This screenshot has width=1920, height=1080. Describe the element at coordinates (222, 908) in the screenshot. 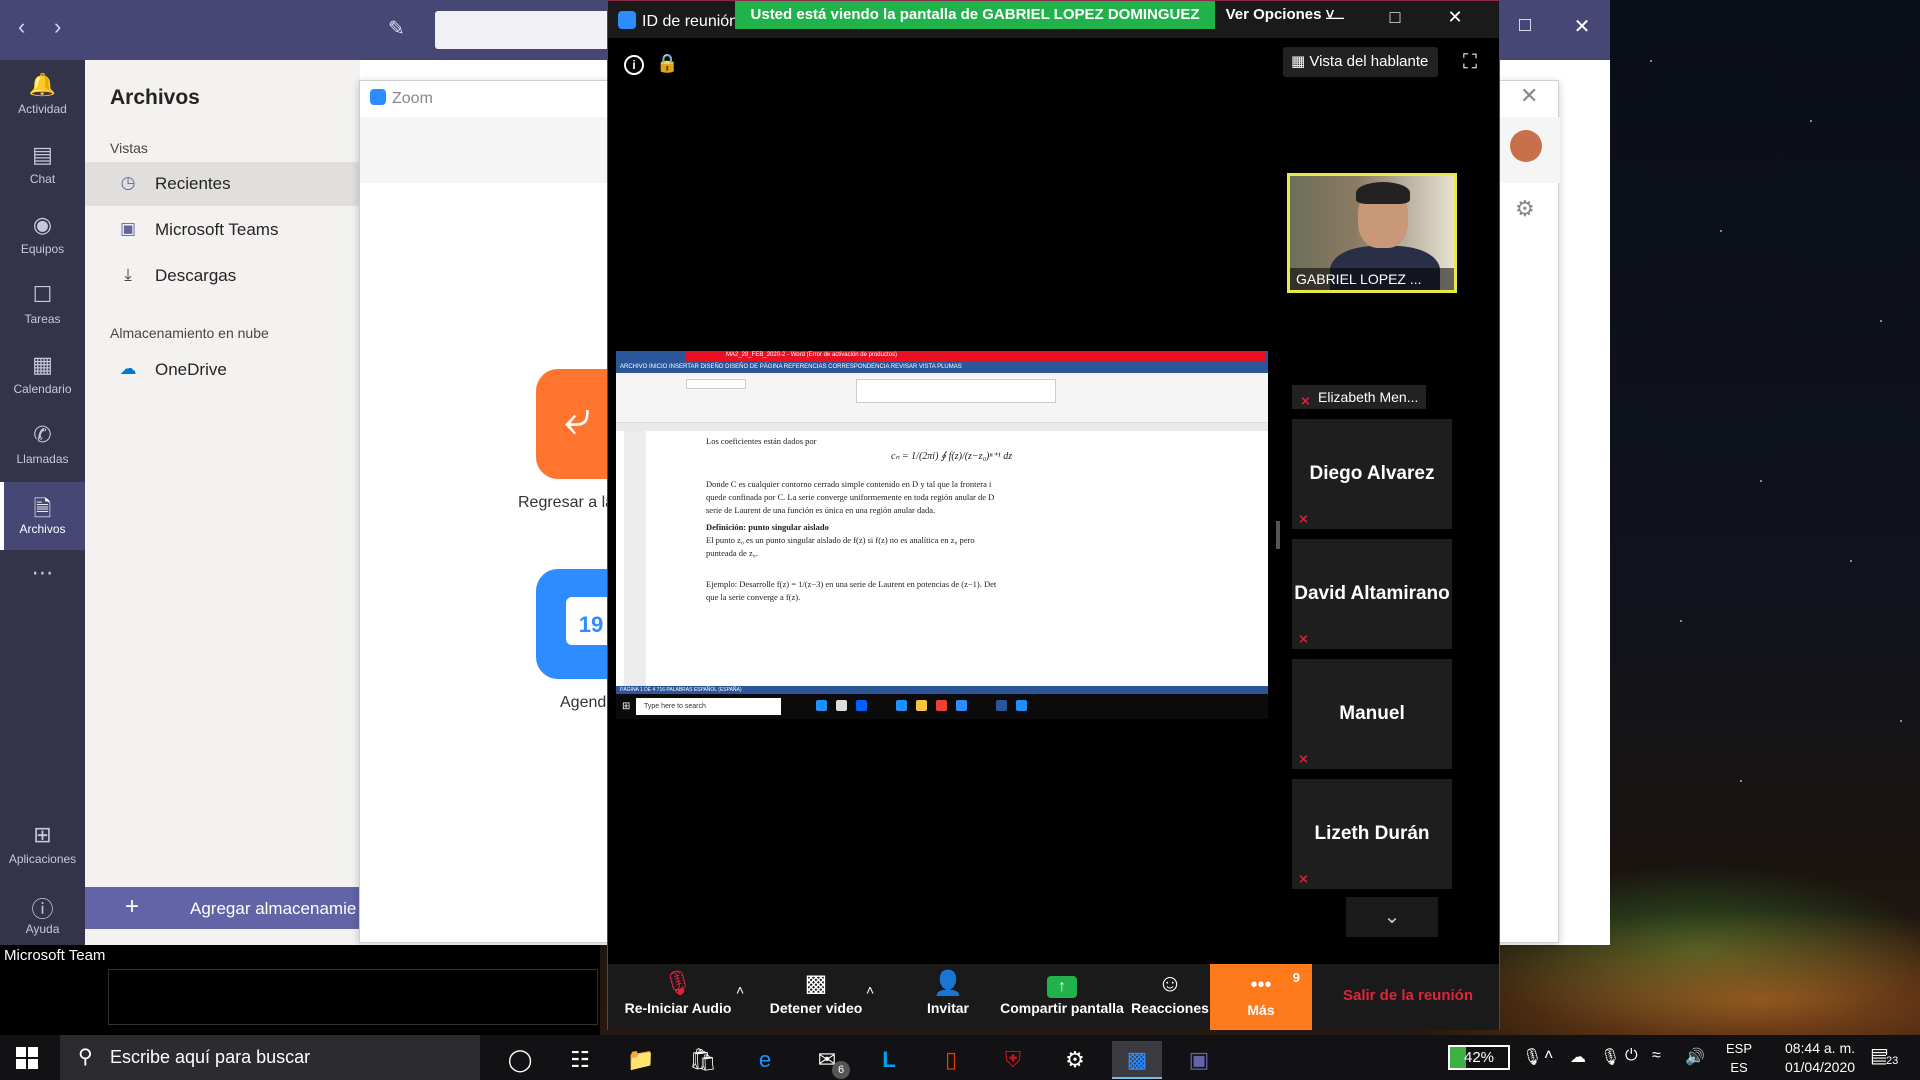

I see `add-storage-button: + Agregar almacenamie` at that location.